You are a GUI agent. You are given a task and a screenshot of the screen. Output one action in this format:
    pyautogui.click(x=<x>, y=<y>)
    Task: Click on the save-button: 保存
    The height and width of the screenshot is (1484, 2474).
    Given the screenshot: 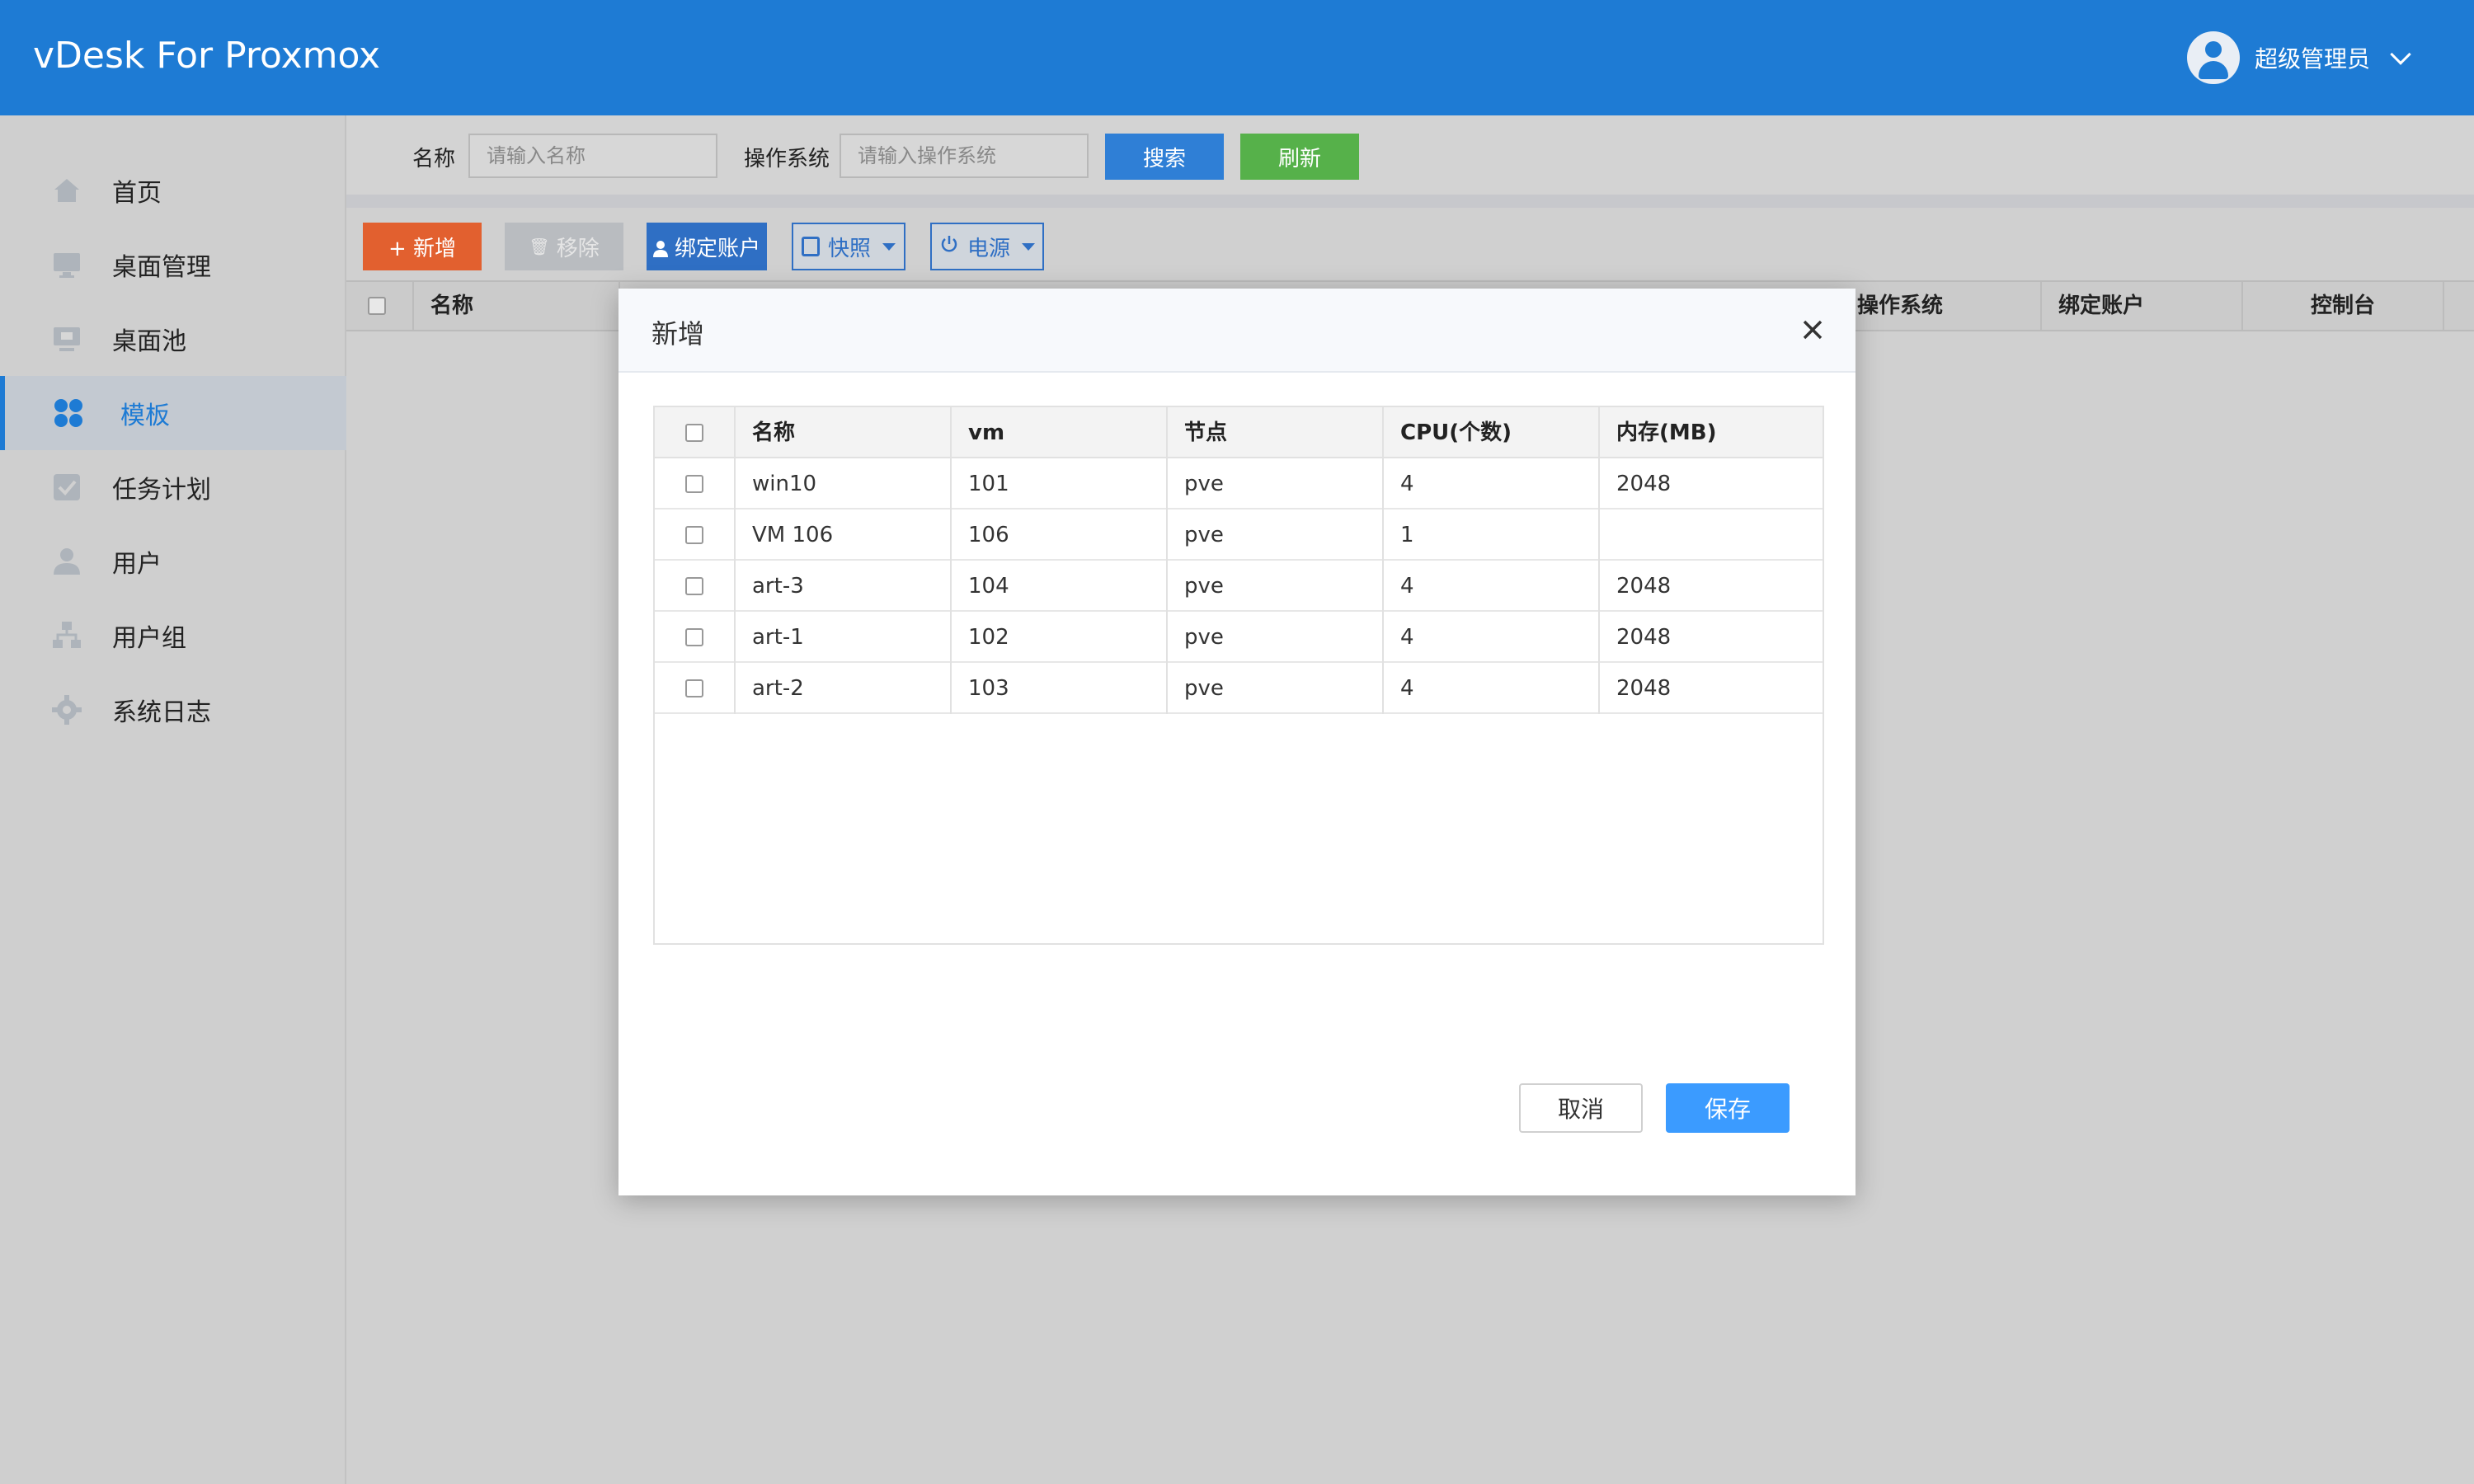 What is the action you would take?
    pyautogui.click(x=1728, y=1108)
    